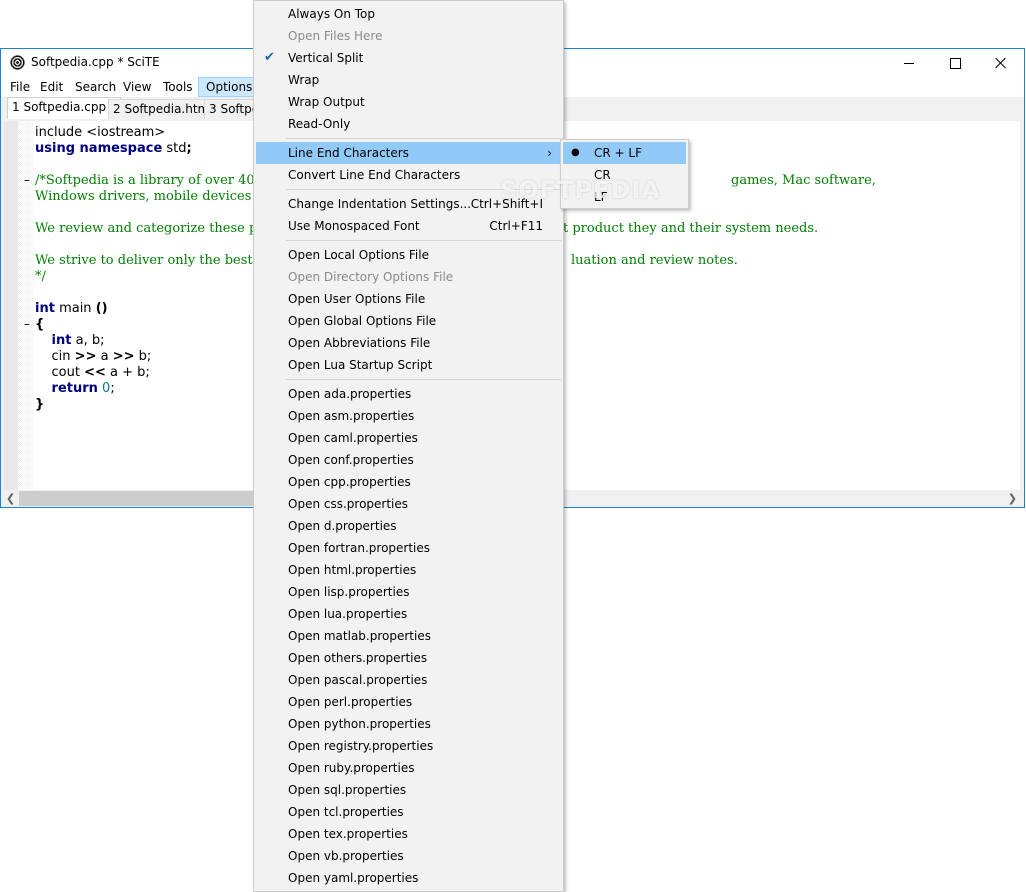  I want to click on code-token: a, b;, so click(88, 340).